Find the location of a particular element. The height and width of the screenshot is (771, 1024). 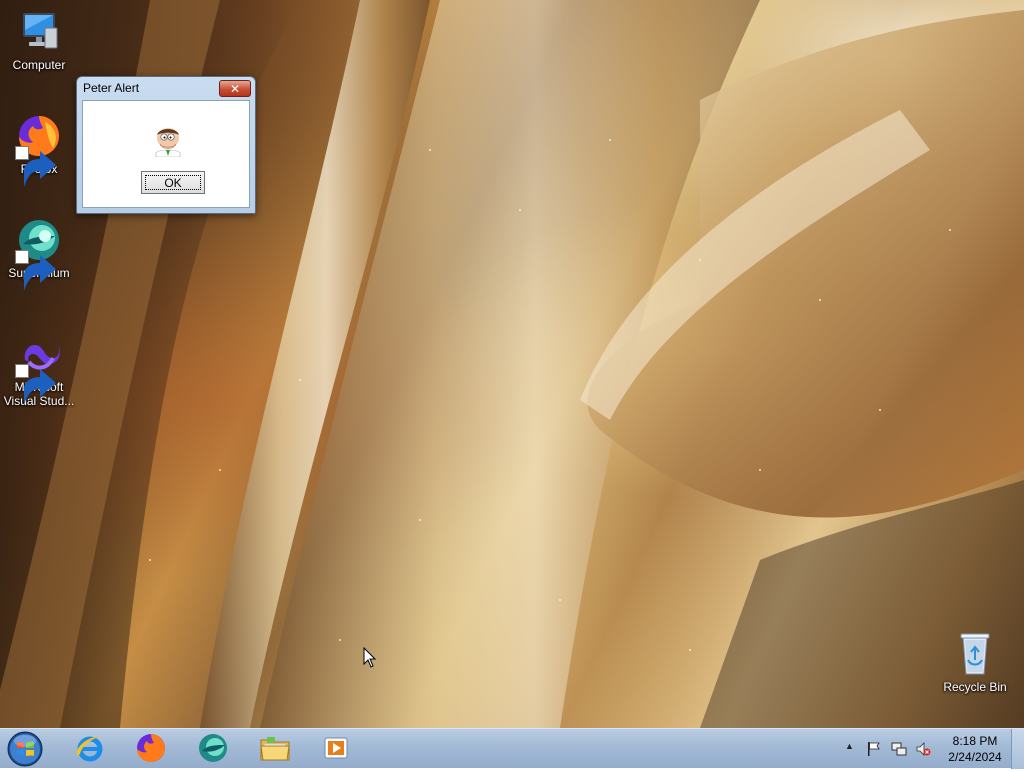

taskbar-windows-explorer is located at coordinates (275, 748).